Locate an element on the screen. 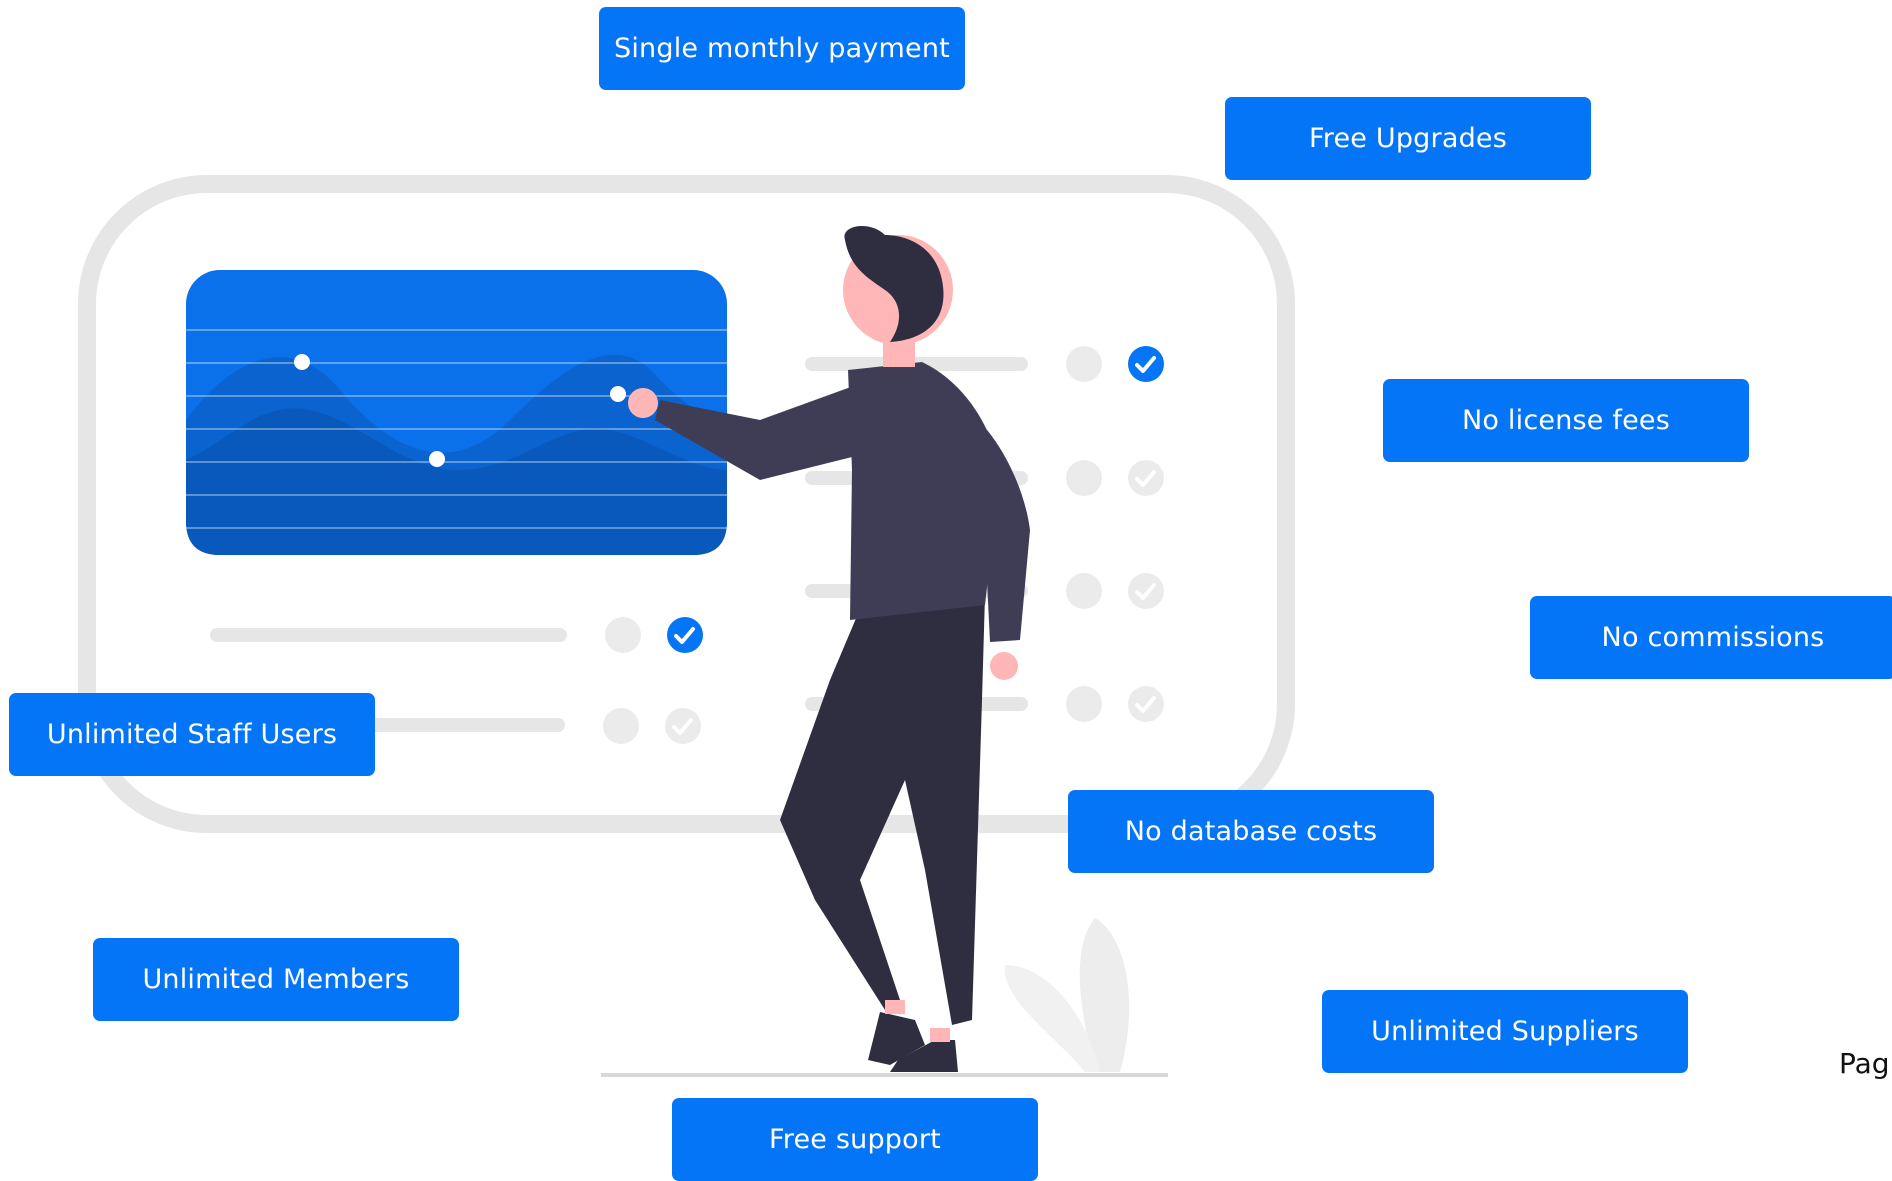 Image resolution: width=1892 pixels, height=1181 pixels. unlimited-staff-users-tag: Unlimited Staff Users is located at coordinates (192, 734).